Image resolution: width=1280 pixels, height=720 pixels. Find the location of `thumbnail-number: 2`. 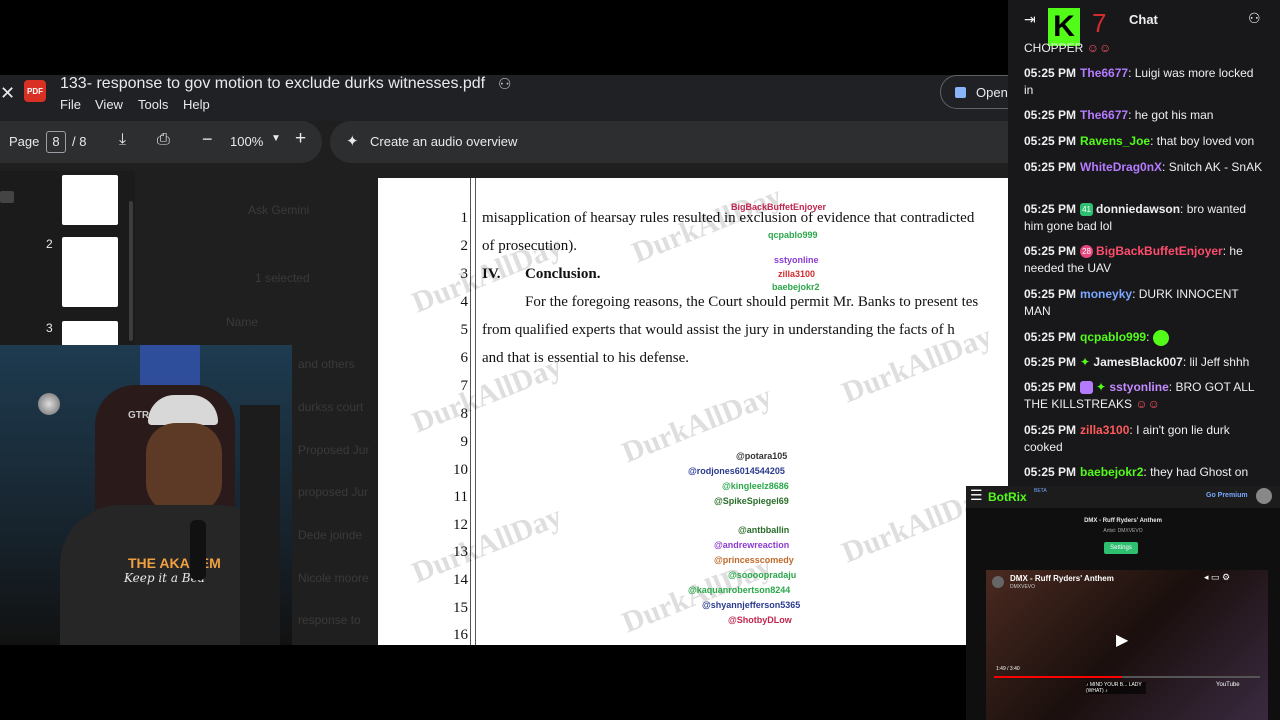

thumbnail-number: 2 is located at coordinates (49, 244).